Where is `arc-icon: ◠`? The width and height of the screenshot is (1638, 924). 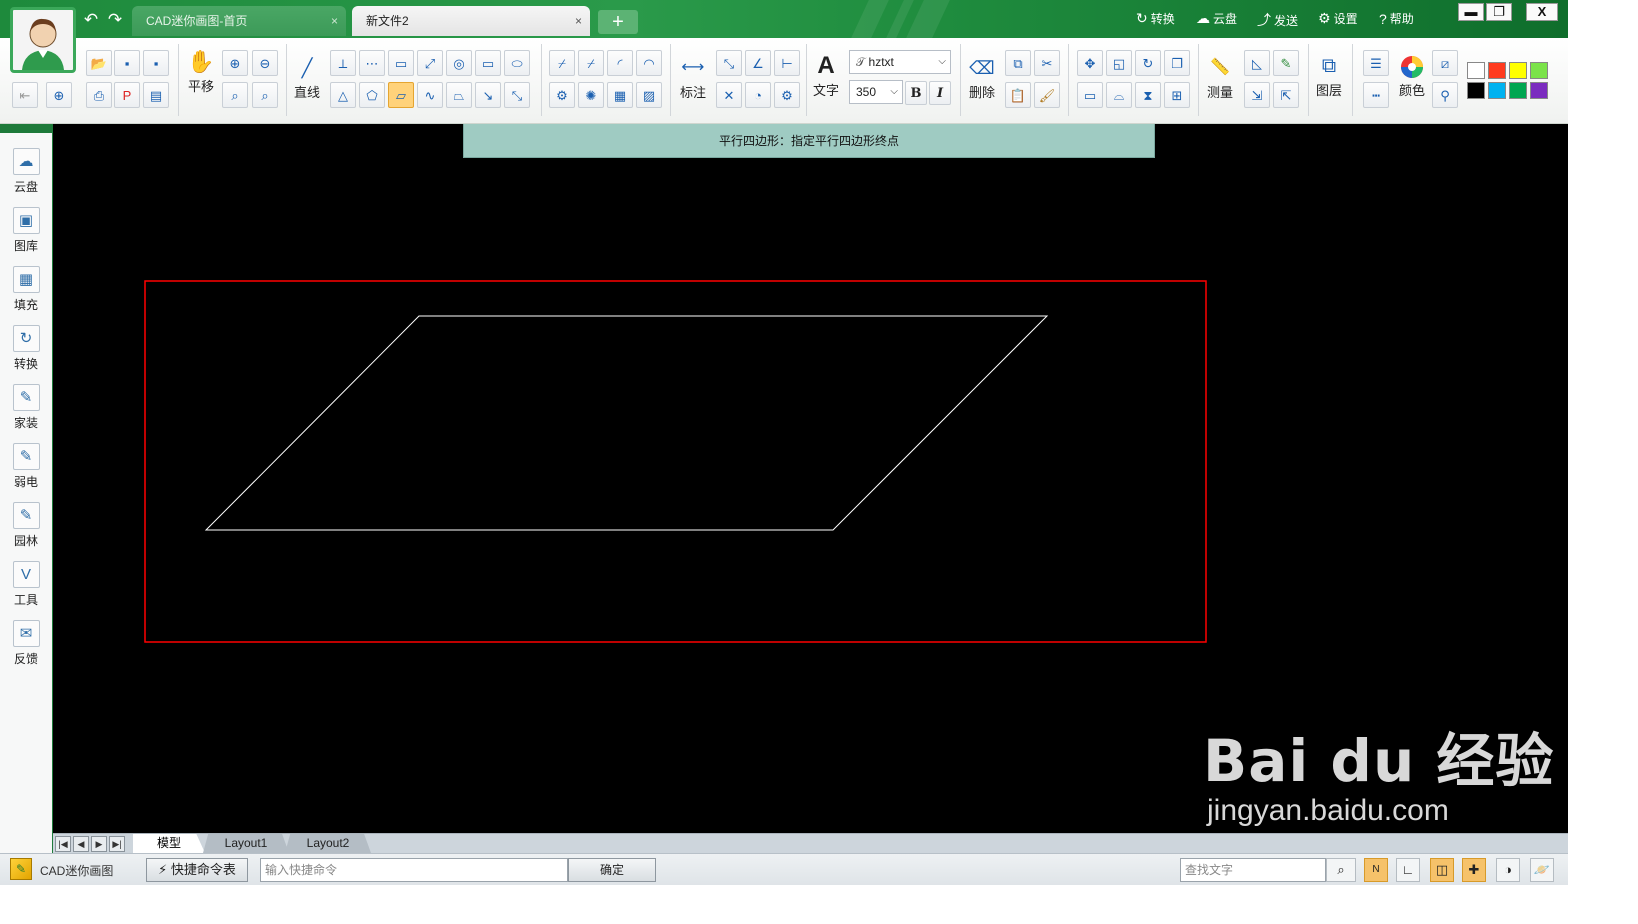 arc-icon: ◠ is located at coordinates (649, 63).